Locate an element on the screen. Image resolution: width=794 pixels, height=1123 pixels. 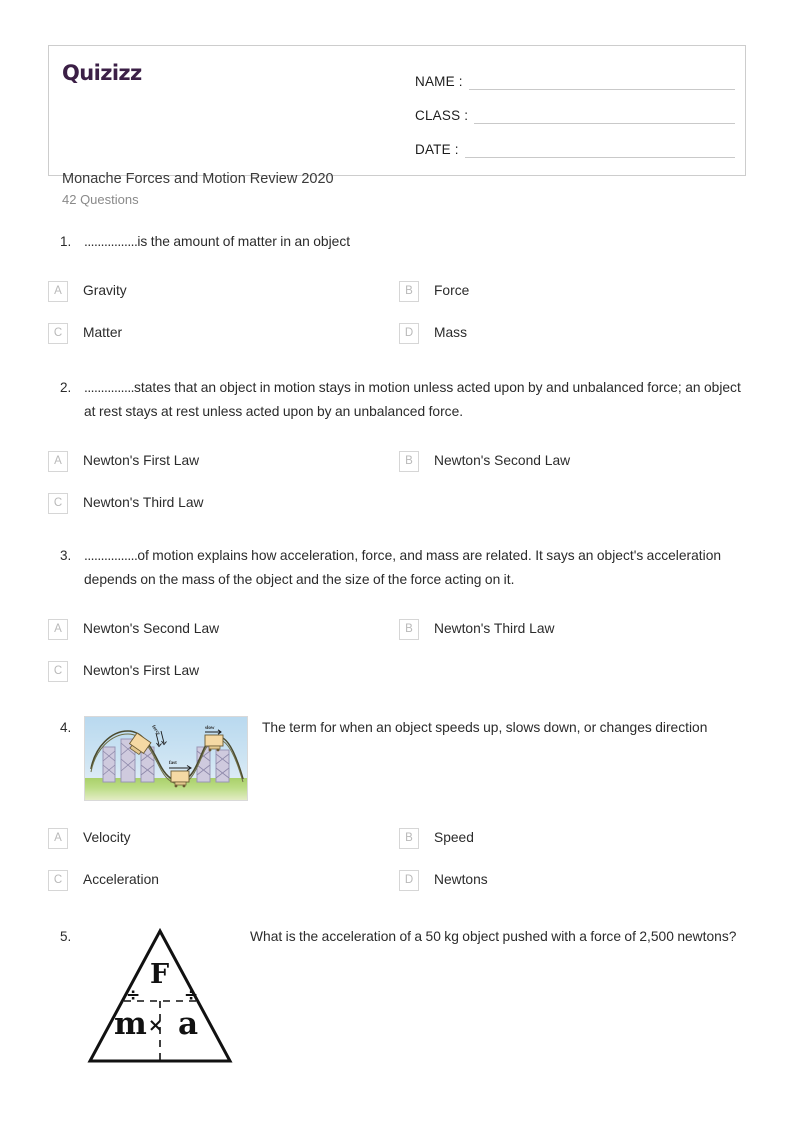
option-label: Mass is located at coordinates (450, 332).